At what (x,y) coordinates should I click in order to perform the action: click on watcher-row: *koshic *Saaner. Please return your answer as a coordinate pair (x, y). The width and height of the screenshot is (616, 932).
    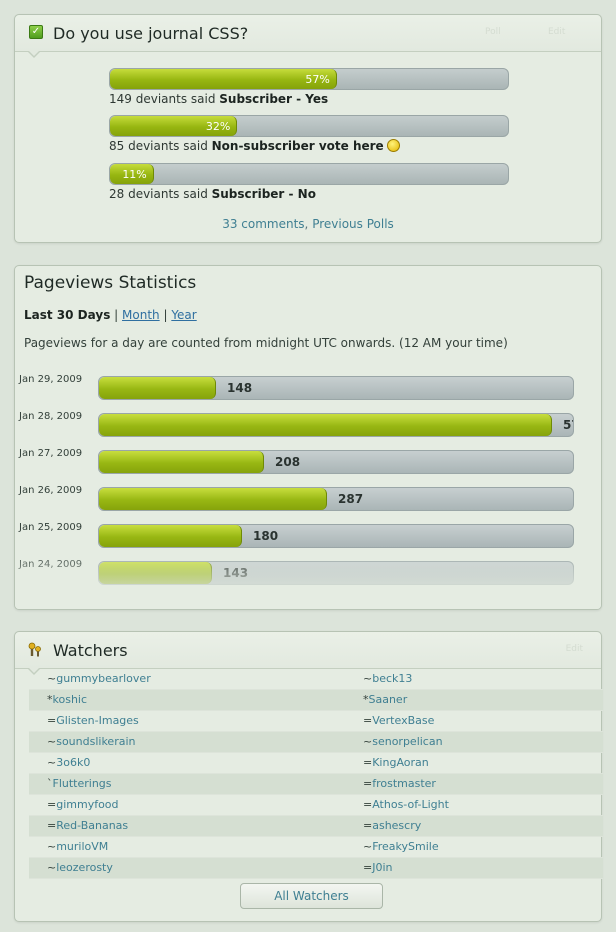
    Looking at the image, I should click on (316, 700).